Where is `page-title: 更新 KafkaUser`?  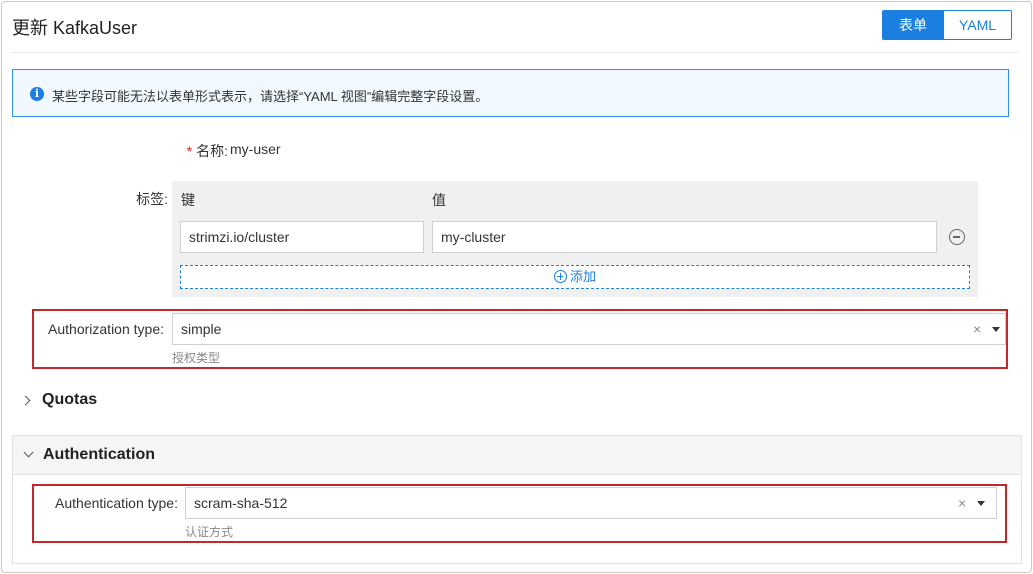
page-title: 更新 KafkaUser is located at coordinates (75, 28).